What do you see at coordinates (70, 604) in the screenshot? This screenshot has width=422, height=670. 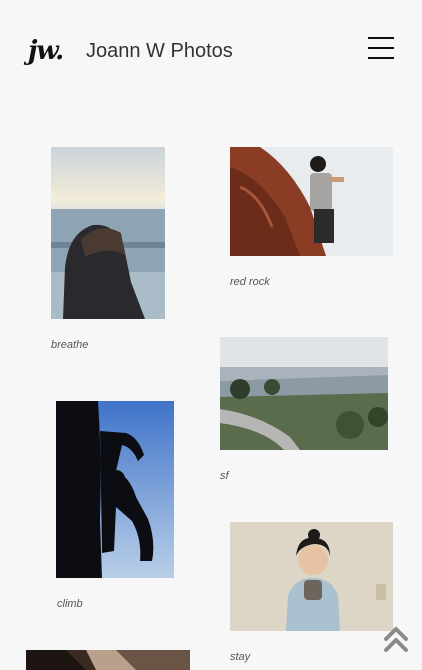 I see `photo-caption: climb` at bounding box center [70, 604].